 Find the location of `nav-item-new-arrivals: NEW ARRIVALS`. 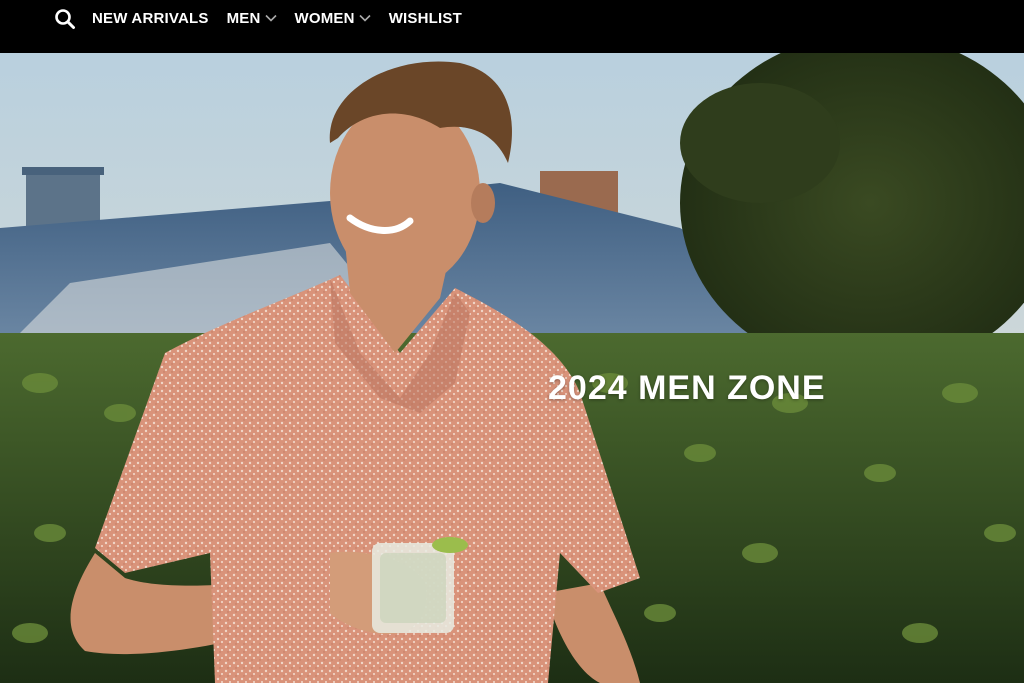

nav-item-new-arrivals: NEW ARRIVALS is located at coordinates (150, 18).